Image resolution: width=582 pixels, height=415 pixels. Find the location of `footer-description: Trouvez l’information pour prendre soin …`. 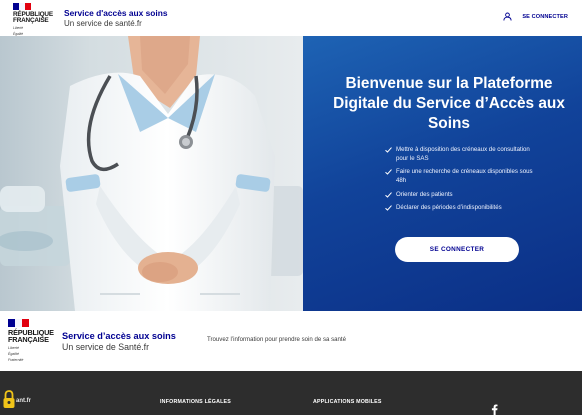

footer-description: Trouvez l’information pour prendre soin … is located at coordinates (276, 339).